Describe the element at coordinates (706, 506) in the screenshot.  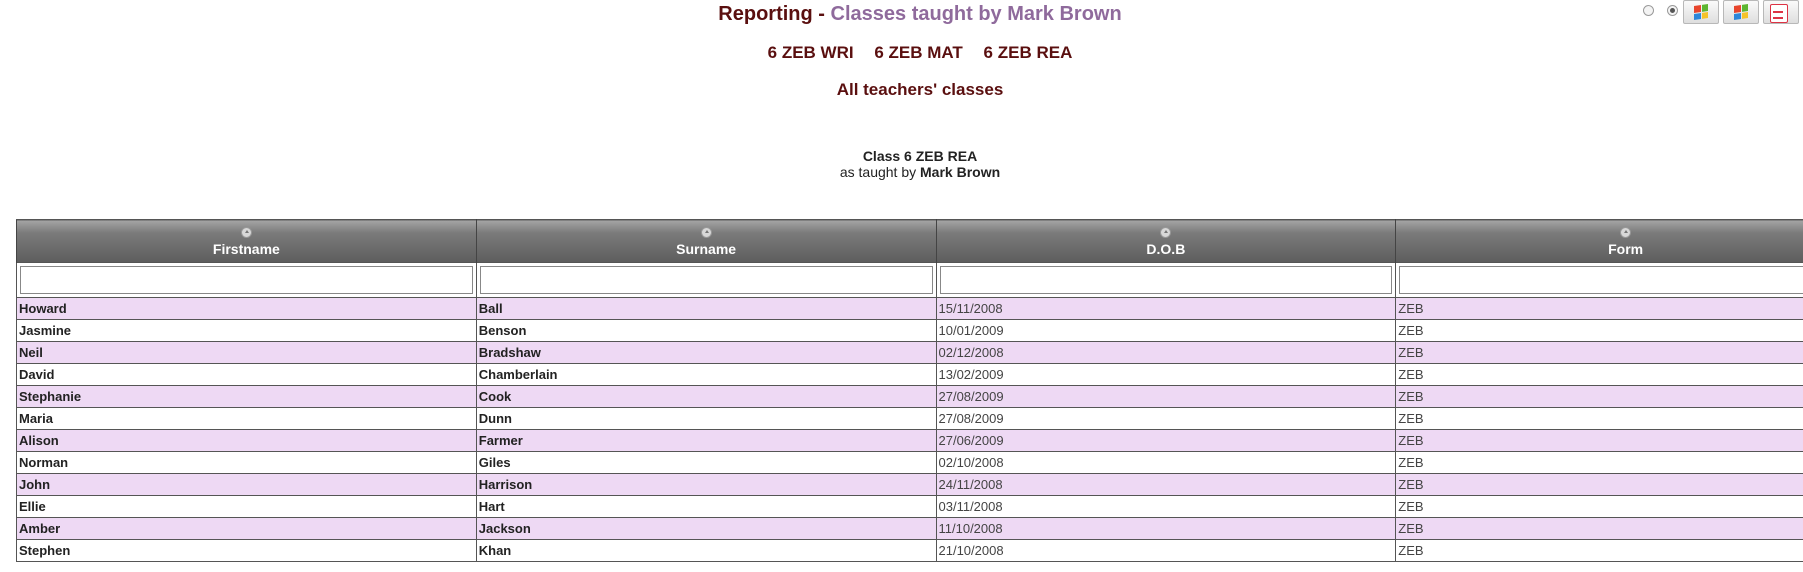
I see `cell-surname: Hart` at that location.